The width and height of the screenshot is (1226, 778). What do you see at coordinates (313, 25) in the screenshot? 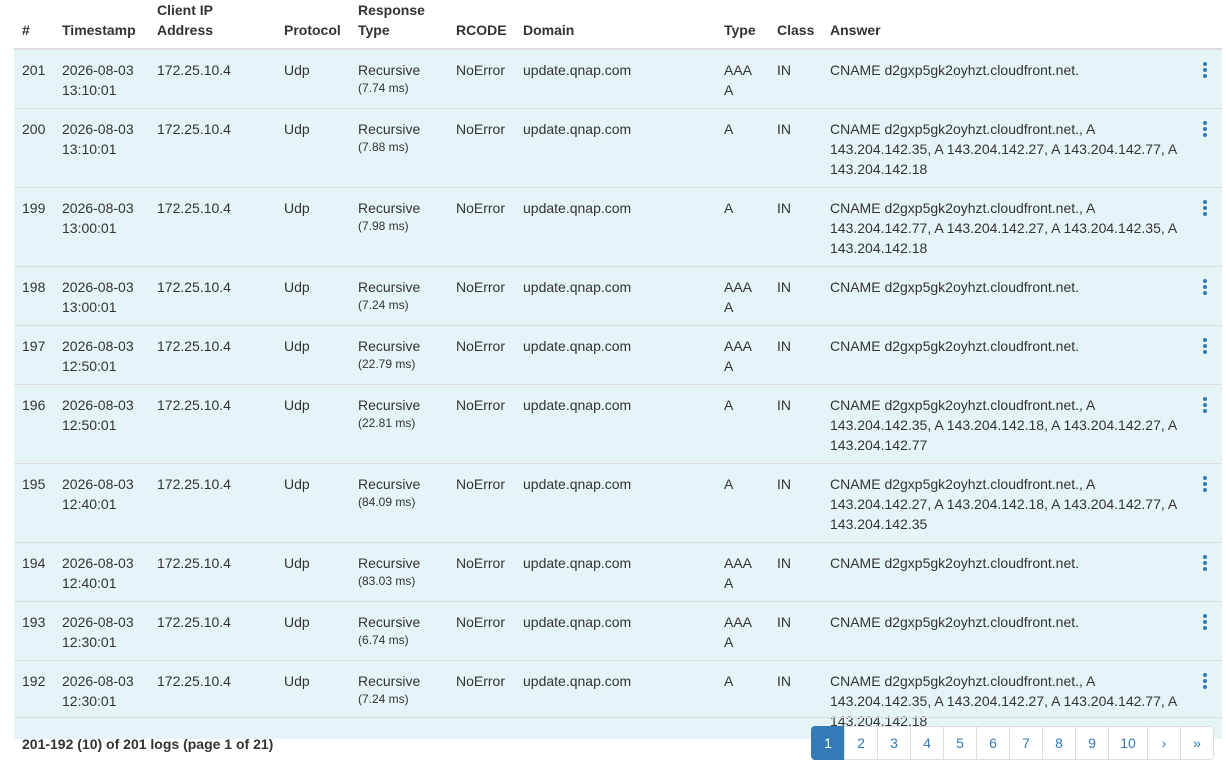
I see `col-header-protocol: Protocol` at bounding box center [313, 25].